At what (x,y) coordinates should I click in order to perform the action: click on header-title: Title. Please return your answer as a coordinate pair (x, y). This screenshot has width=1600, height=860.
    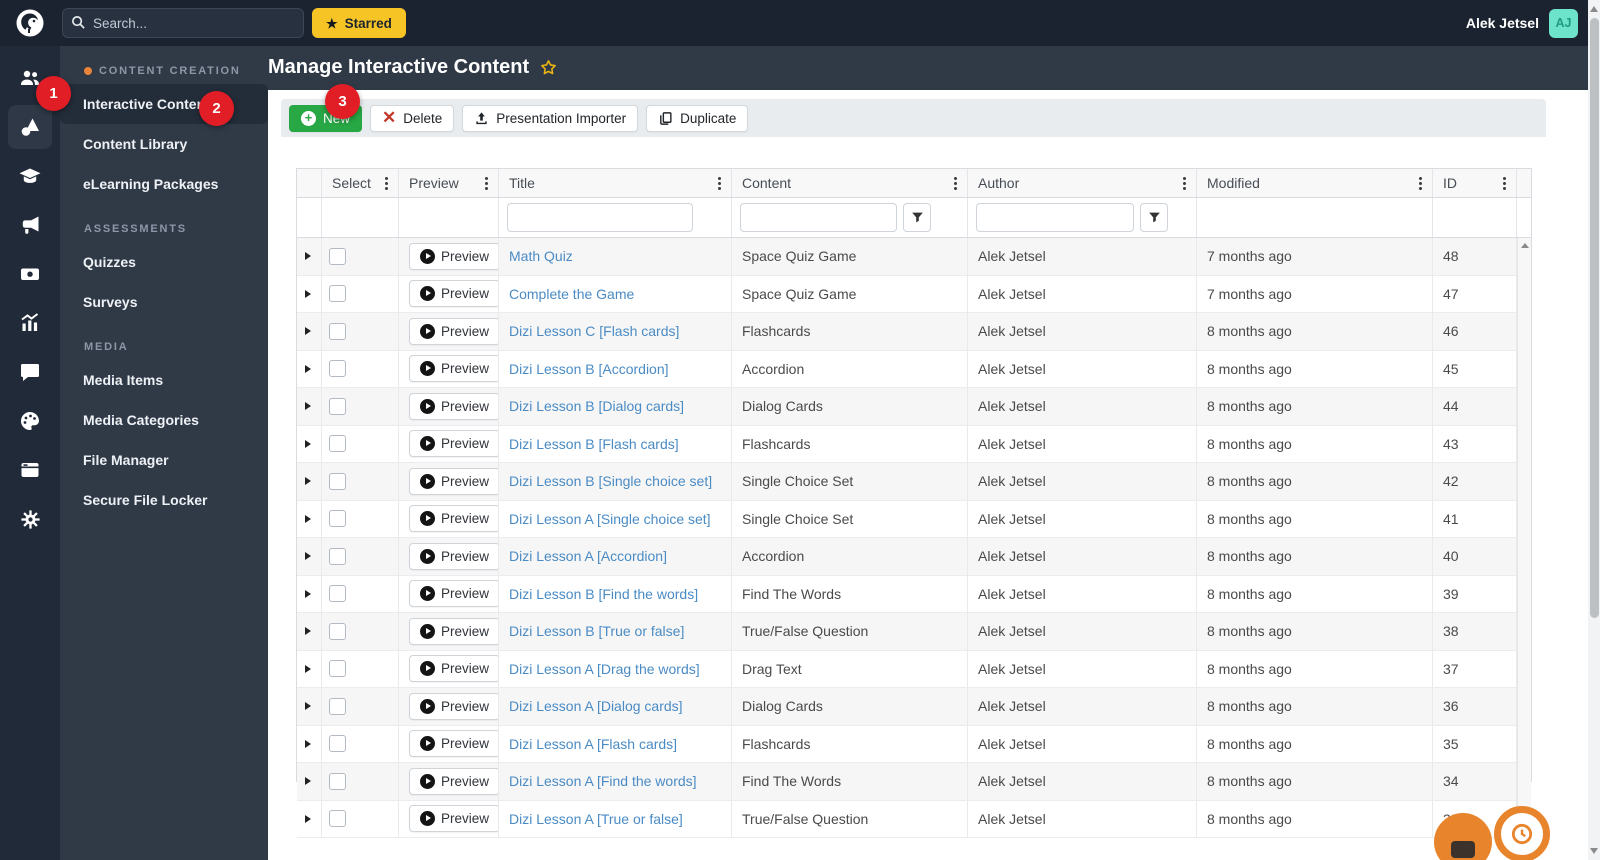
    Looking at the image, I should click on (615, 183).